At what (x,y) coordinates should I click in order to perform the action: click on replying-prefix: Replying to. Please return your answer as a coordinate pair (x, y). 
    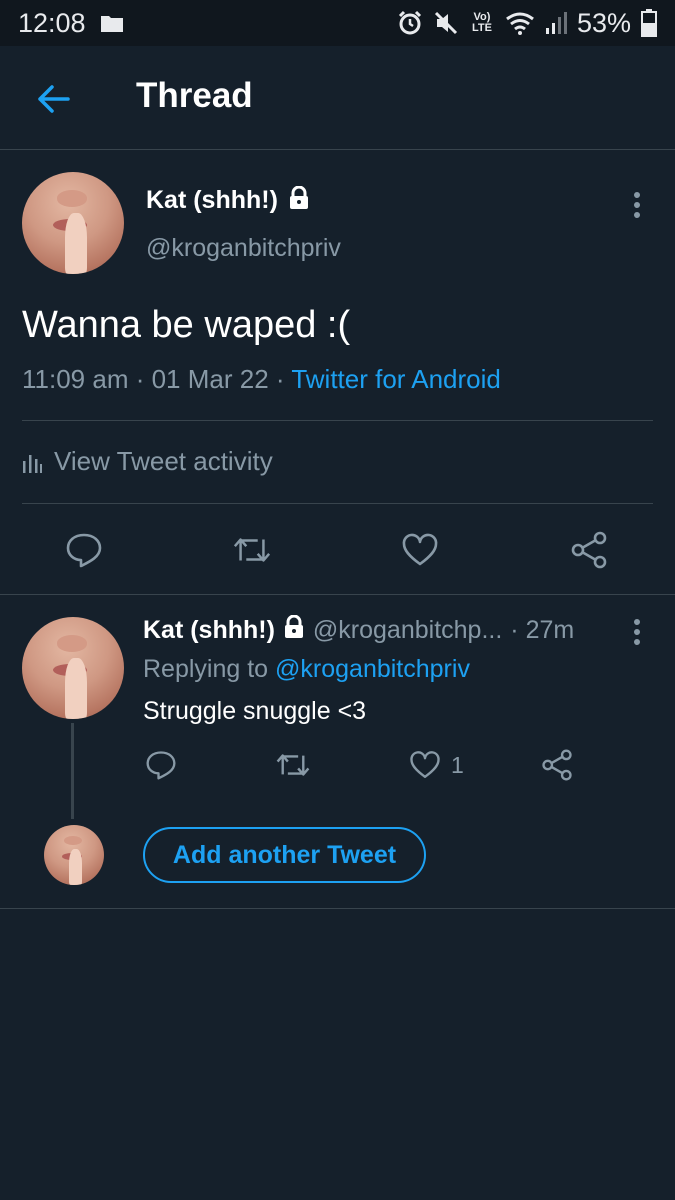
    Looking at the image, I should click on (209, 669).